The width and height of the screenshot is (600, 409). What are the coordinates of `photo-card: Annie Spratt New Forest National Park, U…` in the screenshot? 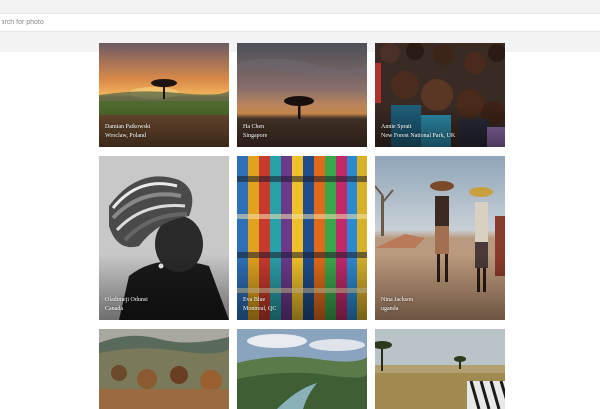 It's located at (440, 95).